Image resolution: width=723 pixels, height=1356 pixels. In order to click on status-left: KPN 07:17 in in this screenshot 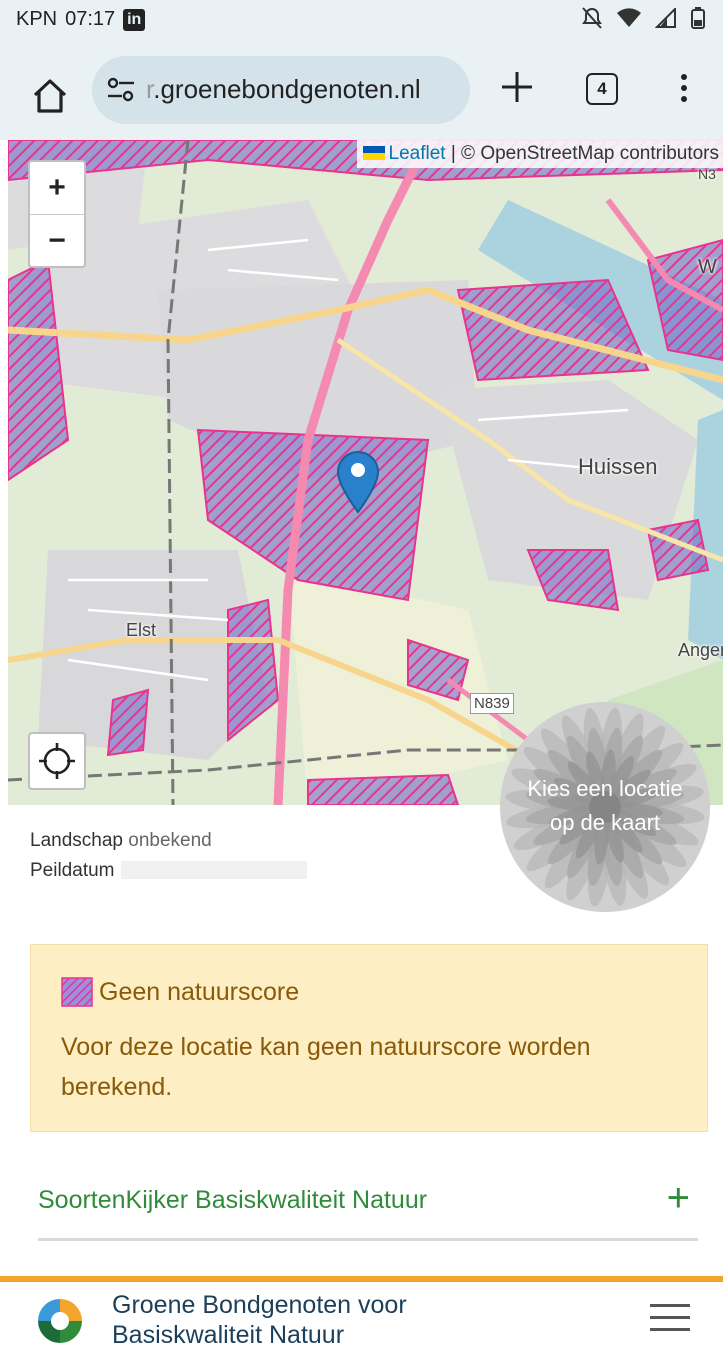, I will do `click(80, 19)`.